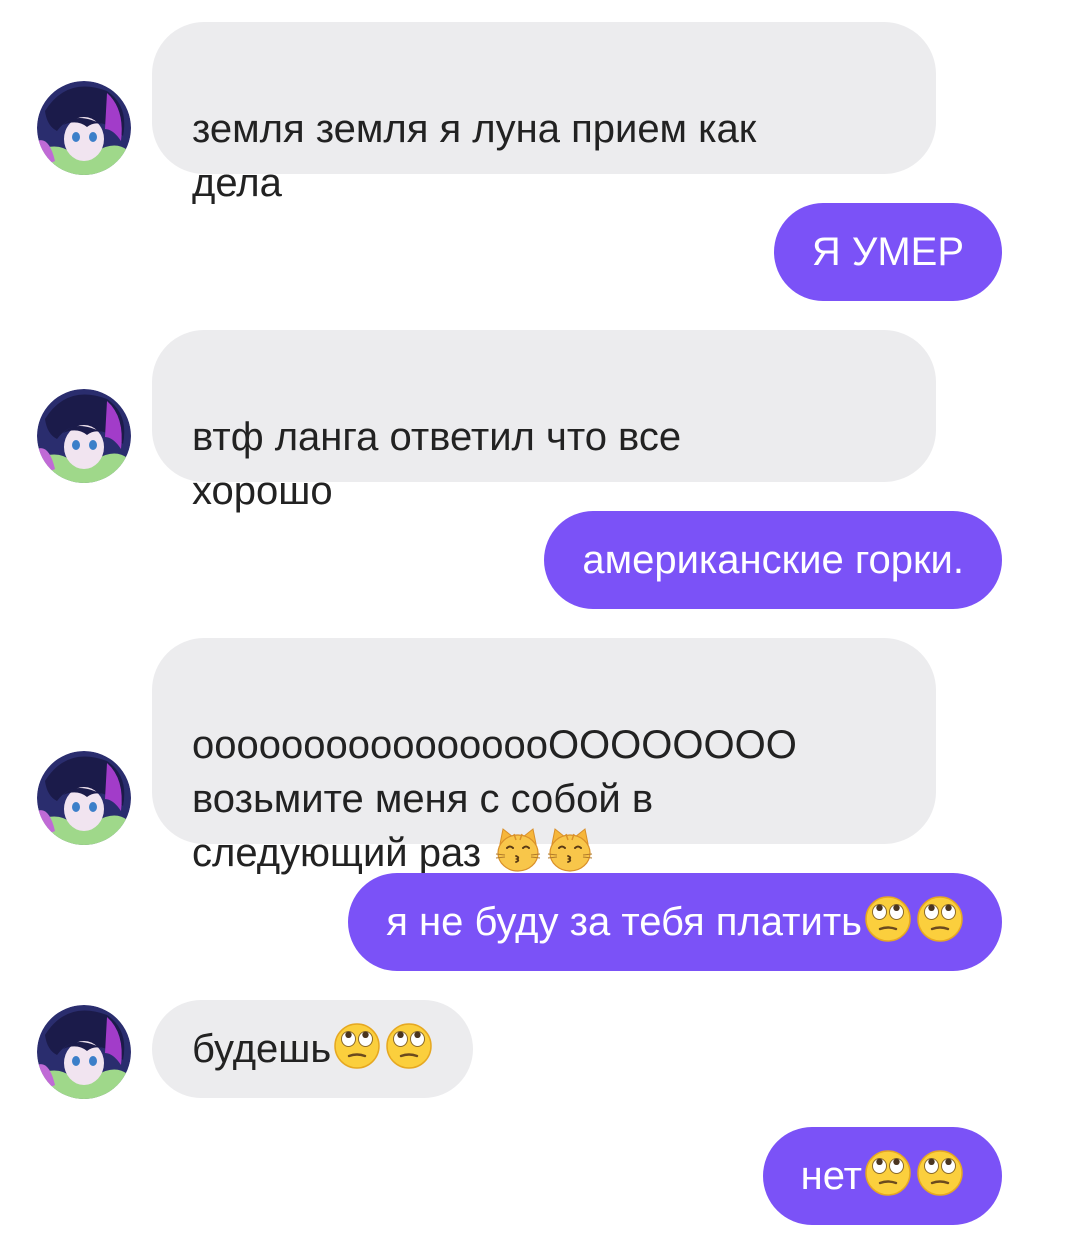  I want to click on message-text: Я УМЕР, so click(887, 252).